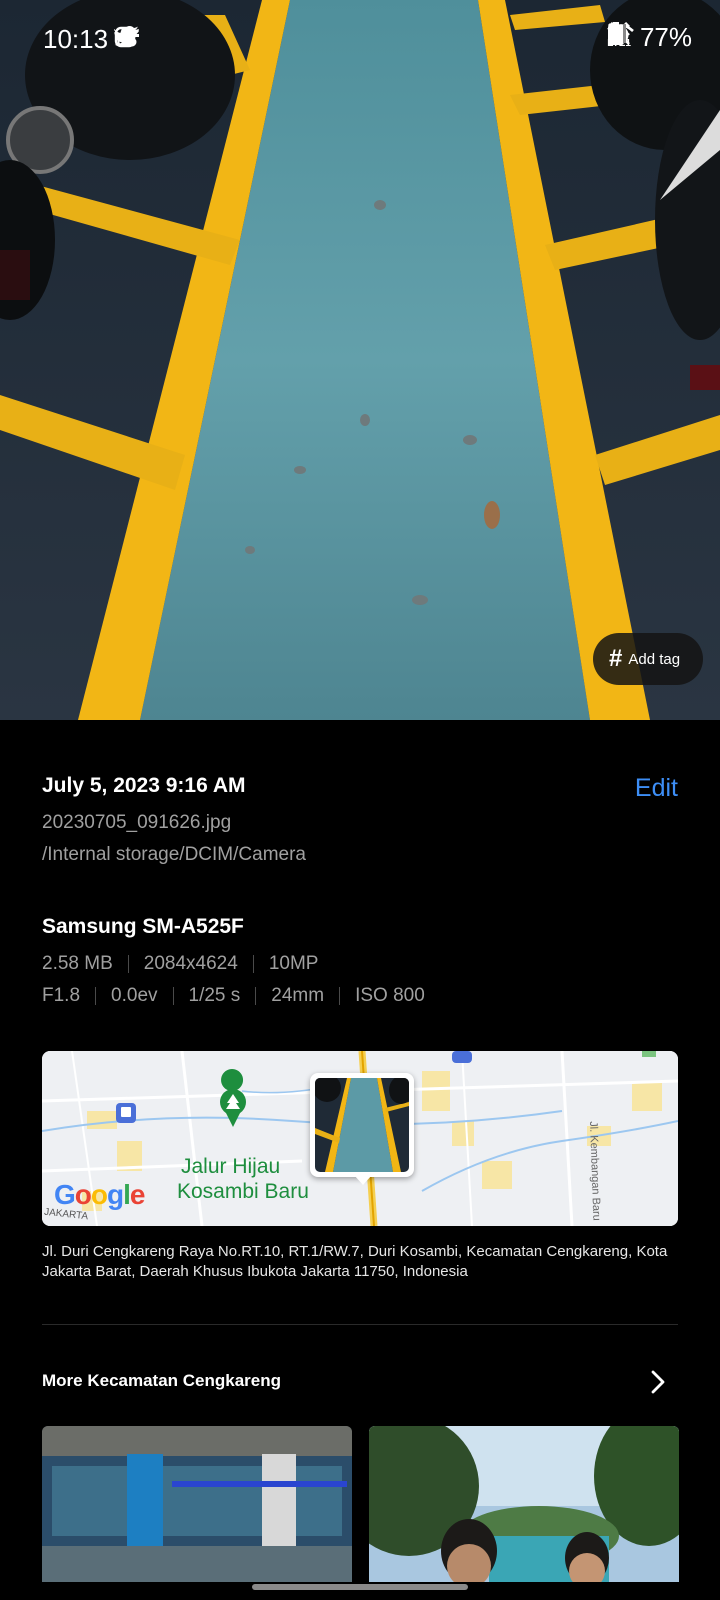  What do you see at coordinates (119, 38) in the screenshot?
I see `dot-icon` at bounding box center [119, 38].